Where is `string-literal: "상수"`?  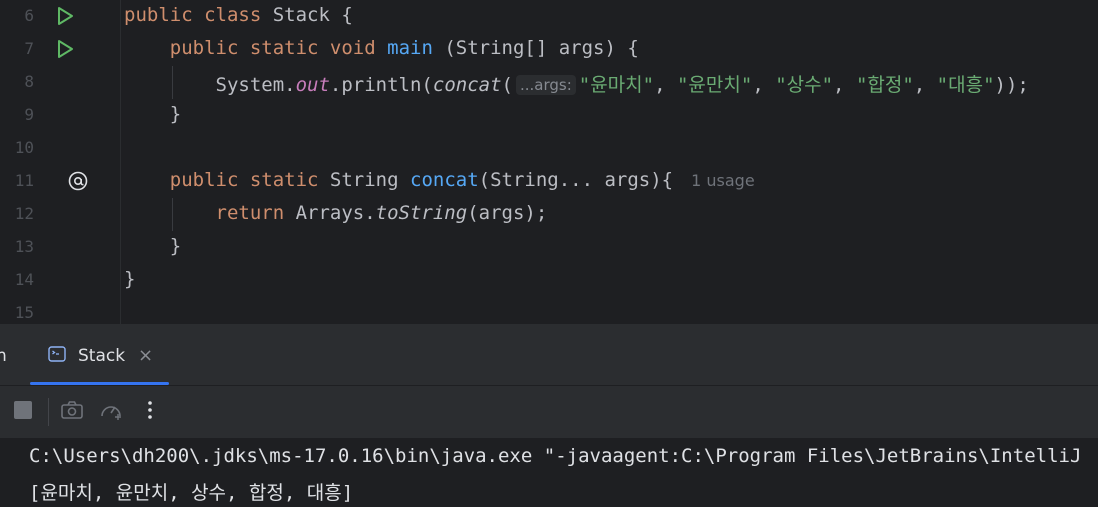 string-literal: "상수" is located at coordinates (804, 85).